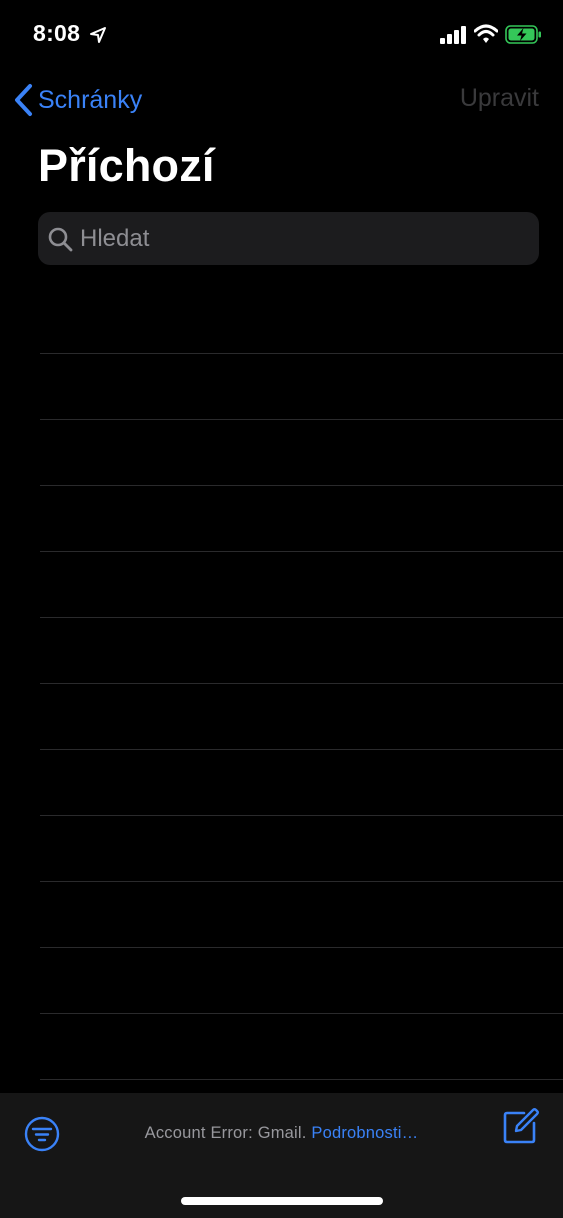 This screenshot has width=563, height=1218. I want to click on edit-button: Upravit, so click(499, 98).